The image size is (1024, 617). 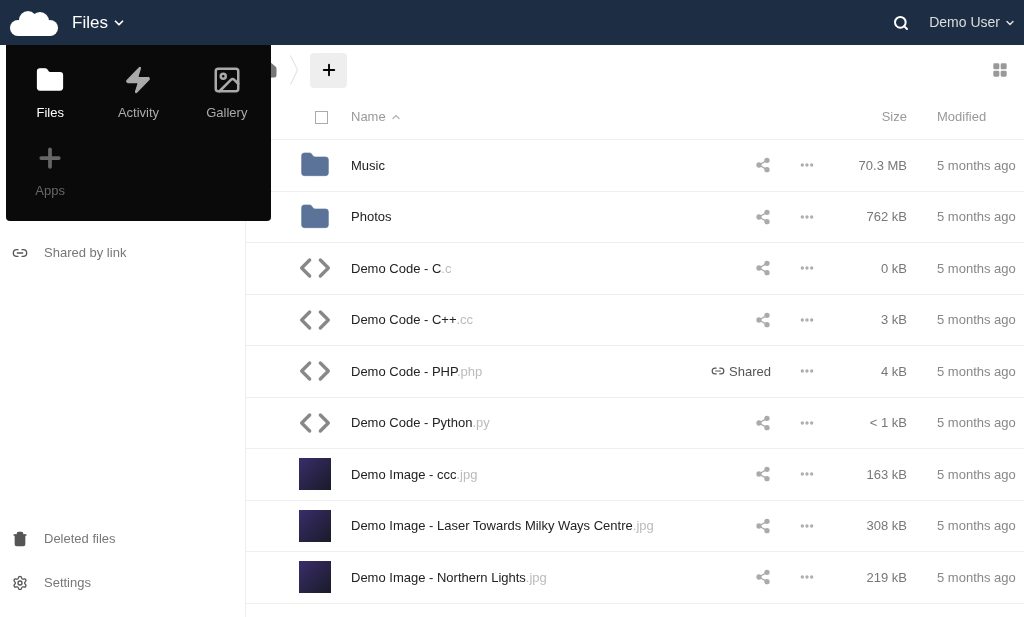 I want to click on file-size: 0 kB, so click(x=893, y=268).